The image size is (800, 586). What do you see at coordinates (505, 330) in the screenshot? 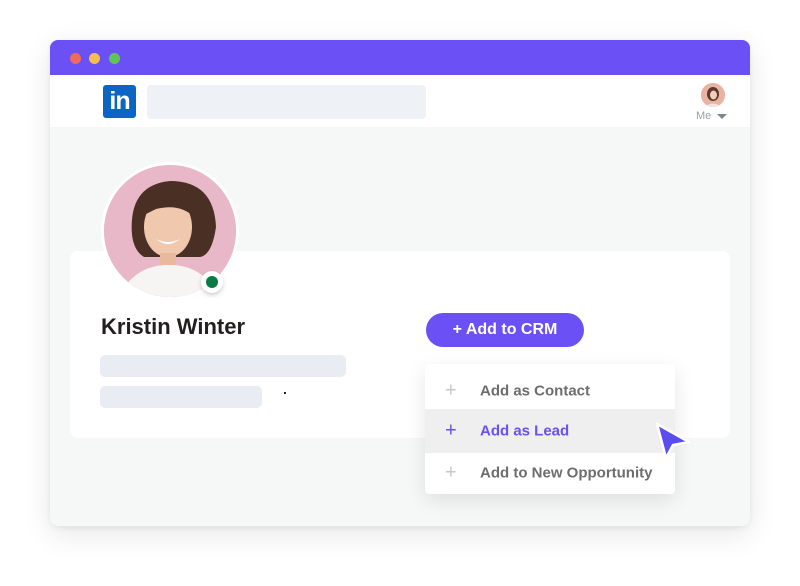
I see `add-to-crm-button: + Add to CRM` at bounding box center [505, 330].